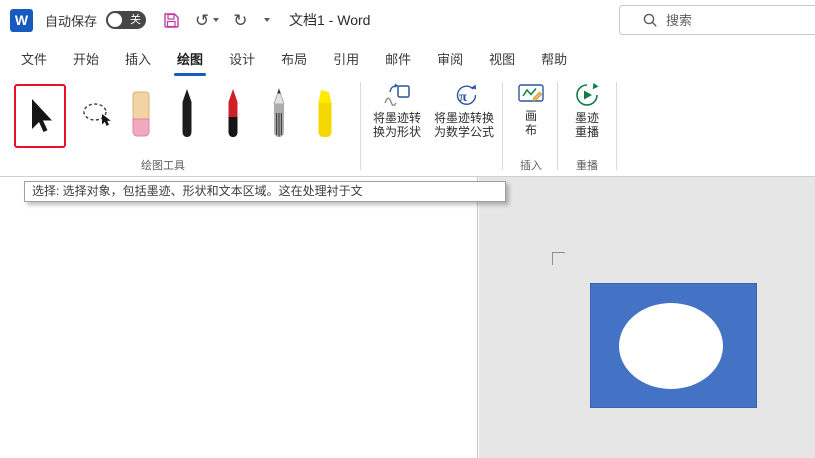 Image resolution: width=815 pixels, height=458 pixels. Describe the element at coordinates (187, 113) in the screenshot. I see `pen-black-icon` at that location.